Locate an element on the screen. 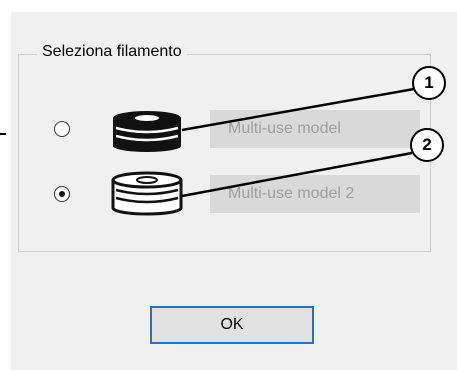  callout-badge-1: 1 is located at coordinates (429, 83).